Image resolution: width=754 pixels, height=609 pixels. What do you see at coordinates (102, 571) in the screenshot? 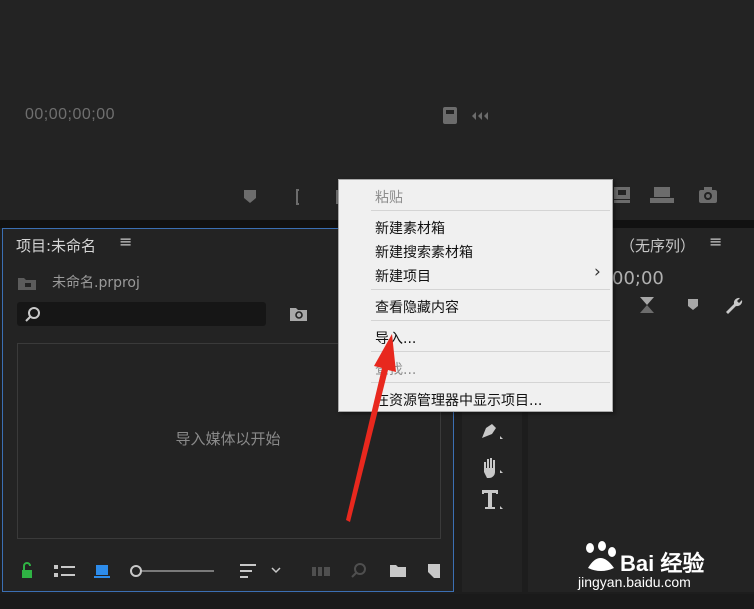
I see `icon-view-icon` at bounding box center [102, 571].